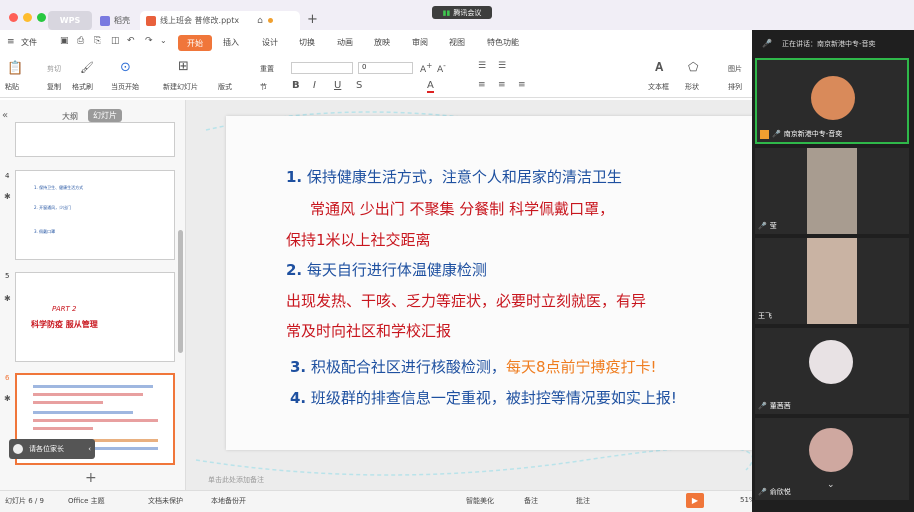 Image resolution: width=914 pixels, height=512 pixels. I want to click on export-icon: ⎙, so click(80, 41).